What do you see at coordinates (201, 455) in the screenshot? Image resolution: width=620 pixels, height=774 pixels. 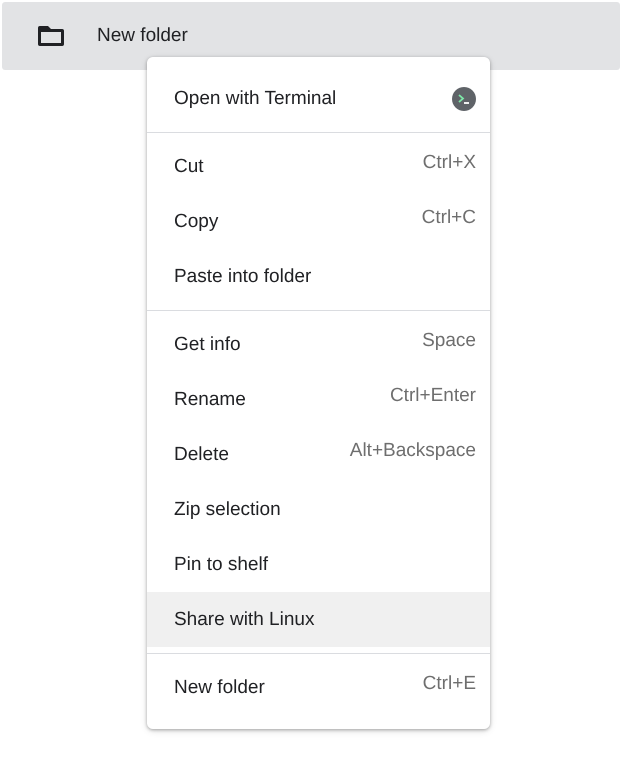 I see `menu-item-label: Delete` at bounding box center [201, 455].